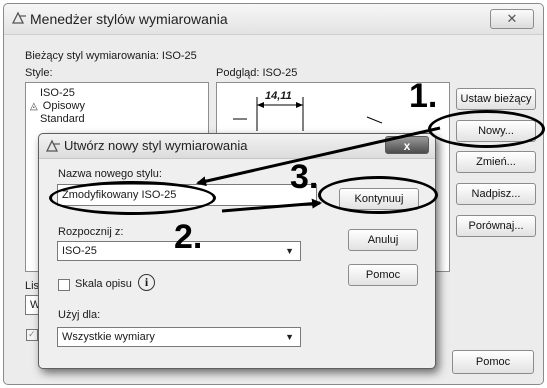  I want to click on step-1-label: 1., so click(423, 96).